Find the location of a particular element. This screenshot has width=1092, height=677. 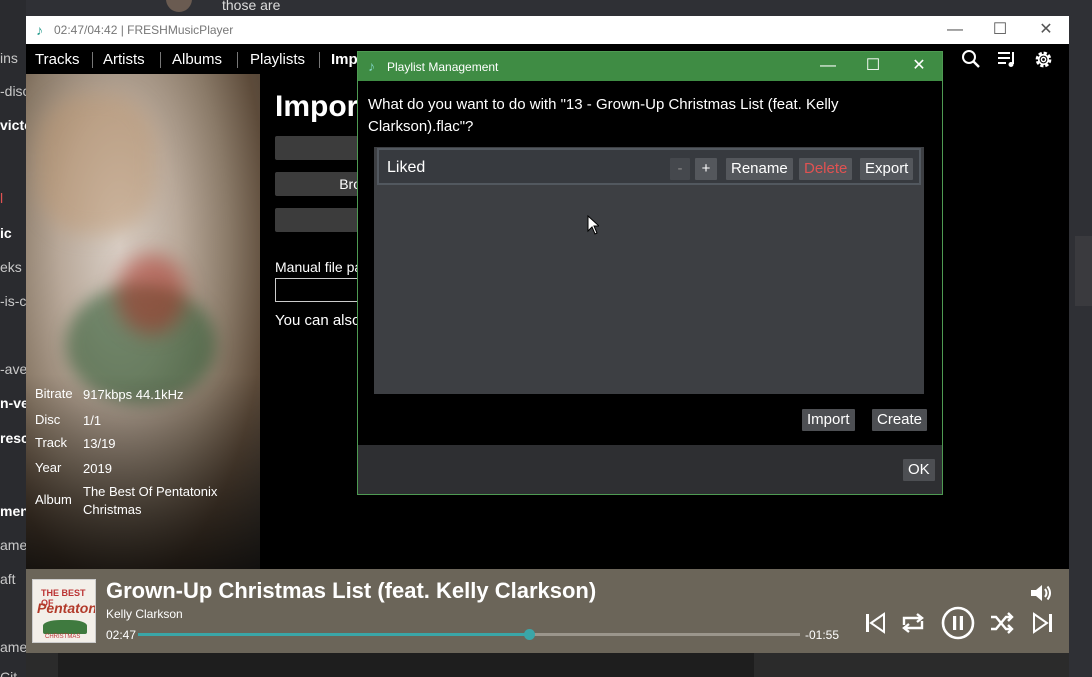

settings-gear-icon is located at coordinates (1043, 62).